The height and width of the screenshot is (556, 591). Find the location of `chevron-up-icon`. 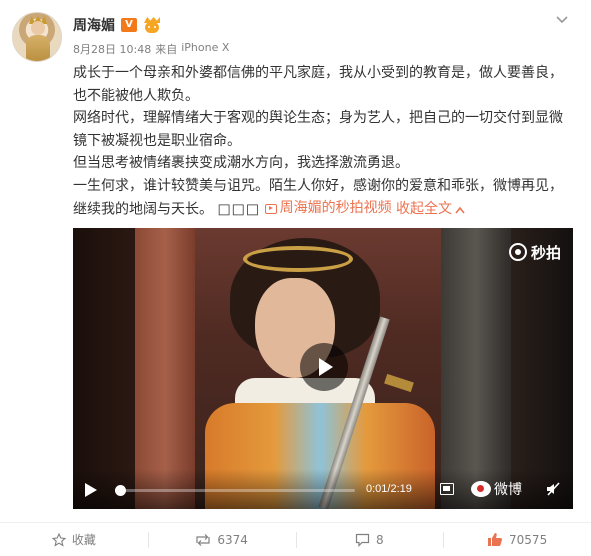

chevron-up-icon is located at coordinates (460, 209).